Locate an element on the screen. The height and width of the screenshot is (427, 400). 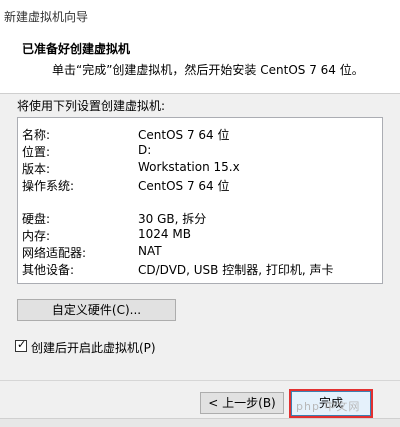
summary-key: 其他设备: is located at coordinates (48, 270).